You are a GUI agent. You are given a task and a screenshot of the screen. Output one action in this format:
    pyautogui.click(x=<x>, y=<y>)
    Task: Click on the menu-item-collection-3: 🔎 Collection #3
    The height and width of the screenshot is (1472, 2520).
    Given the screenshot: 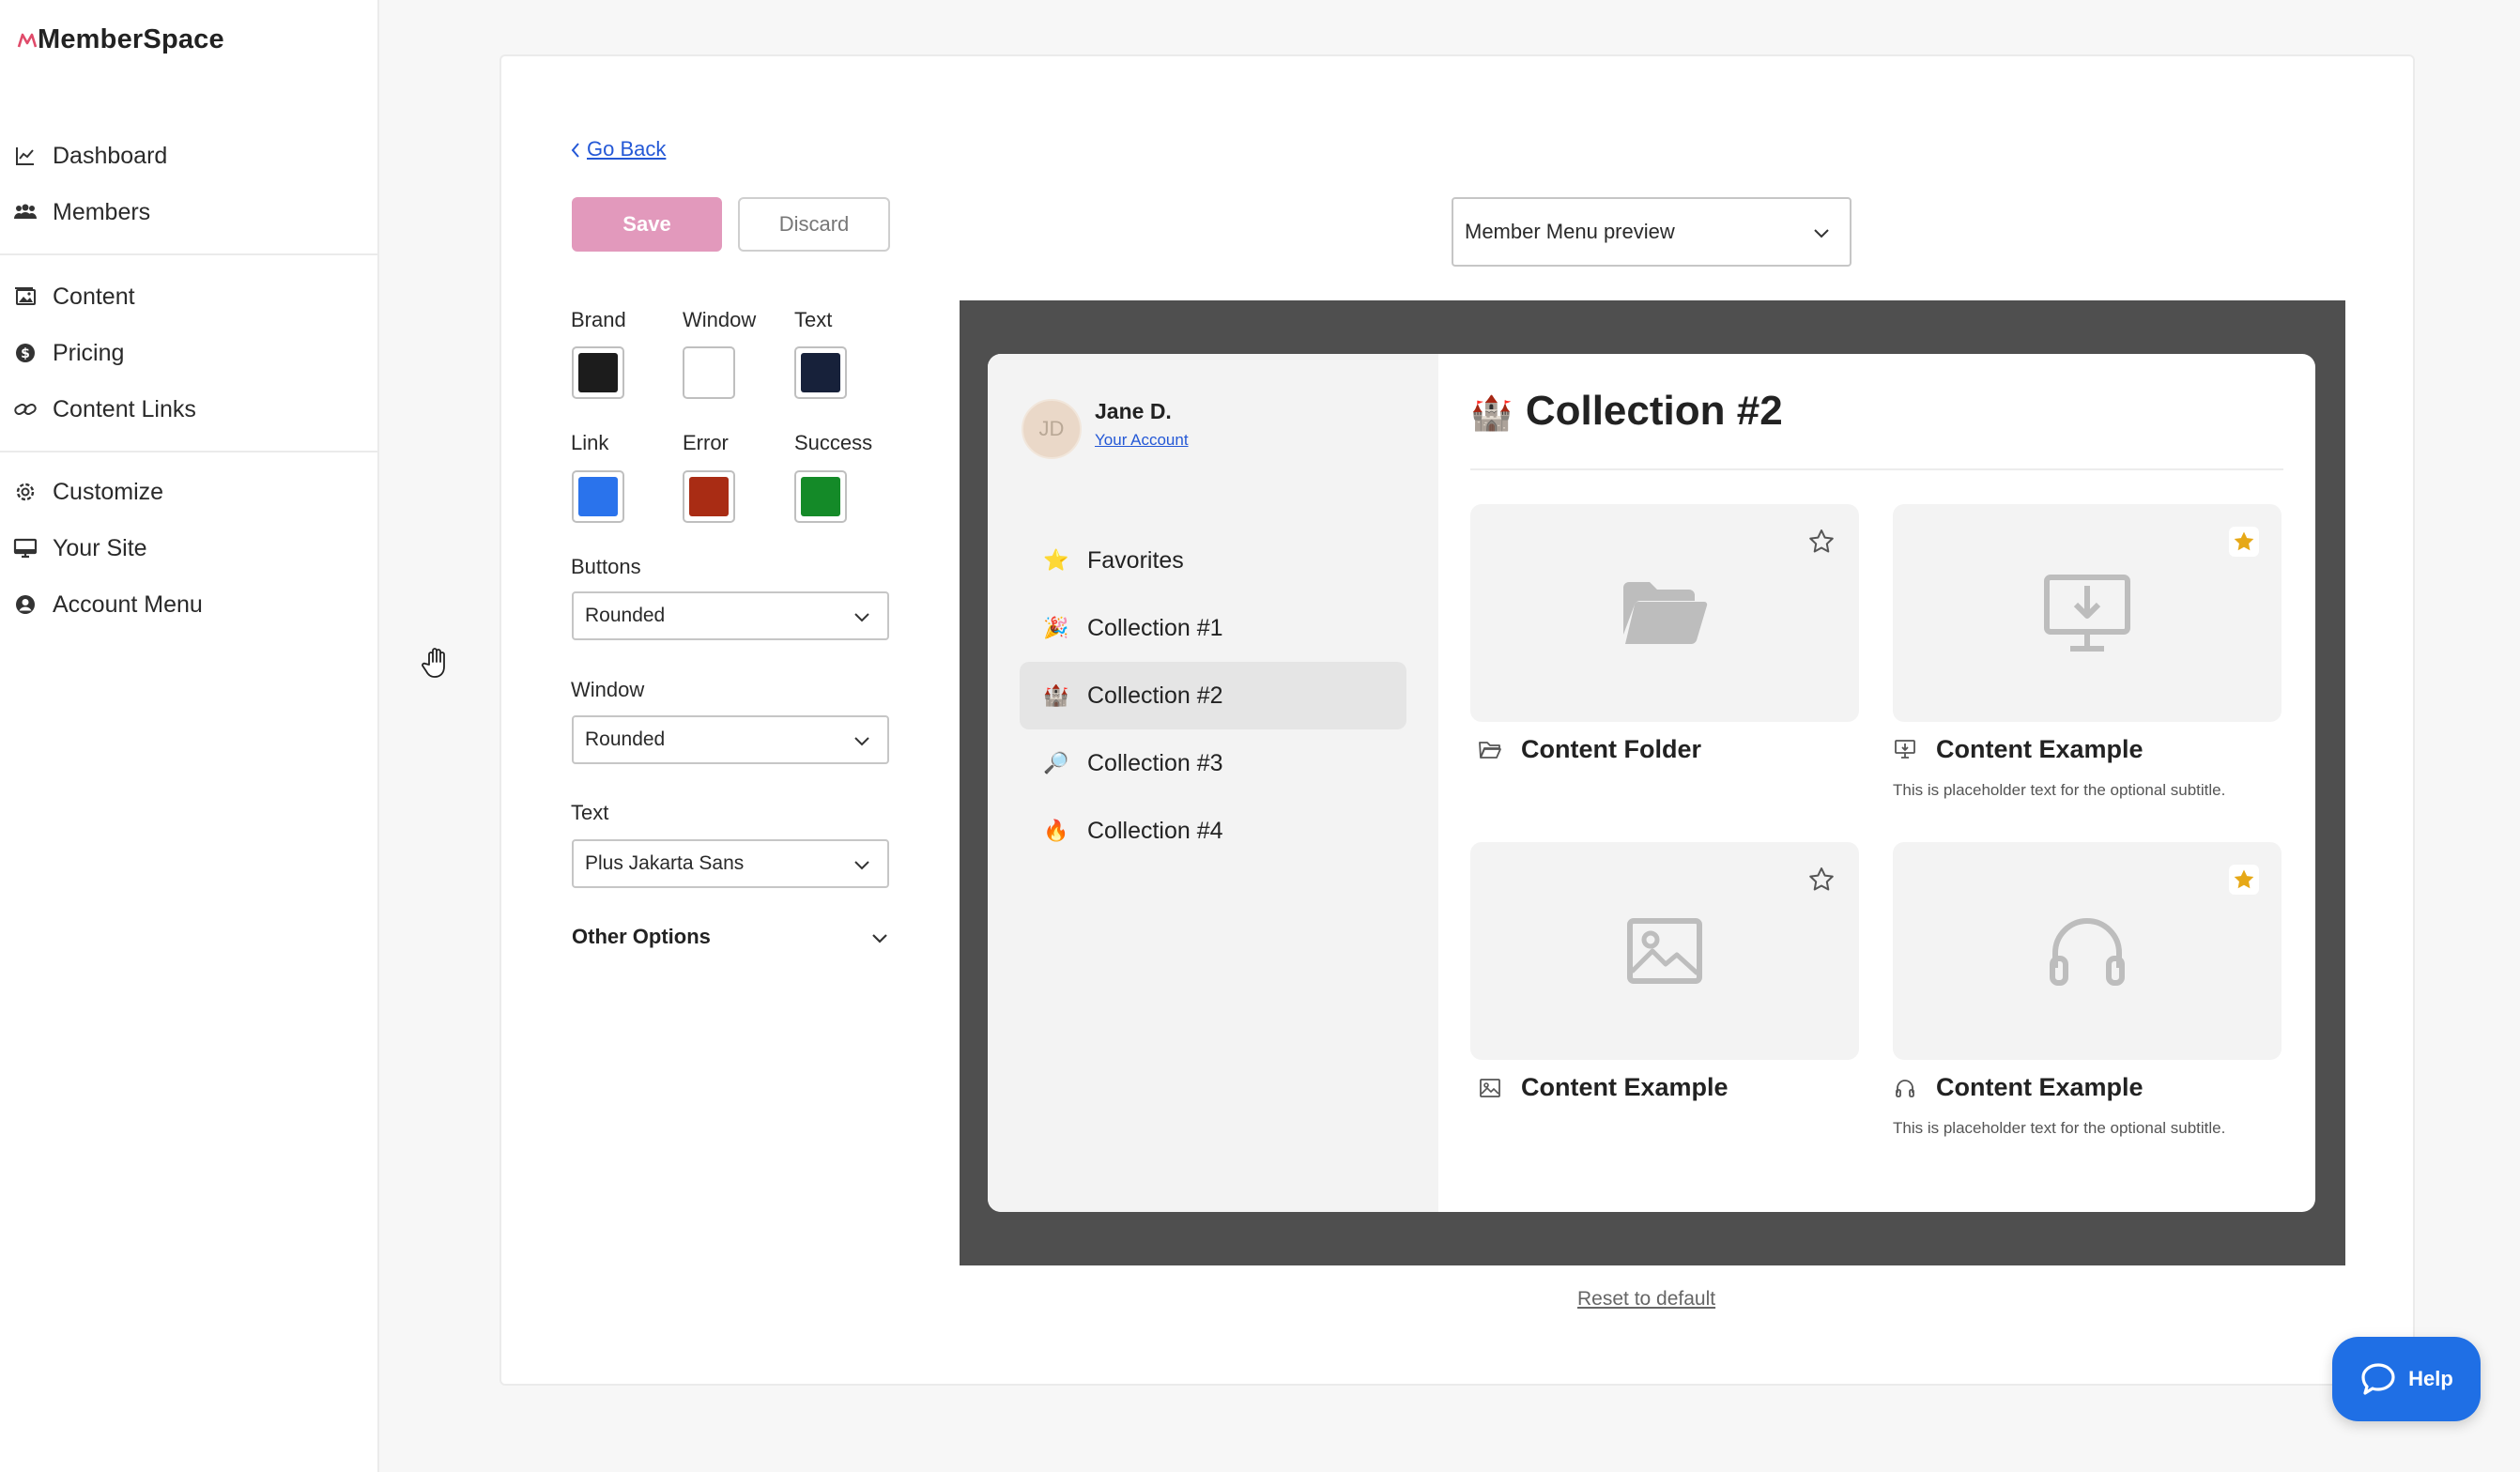 What is the action you would take?
    pyautogui.click(x=1213, y=763)
    